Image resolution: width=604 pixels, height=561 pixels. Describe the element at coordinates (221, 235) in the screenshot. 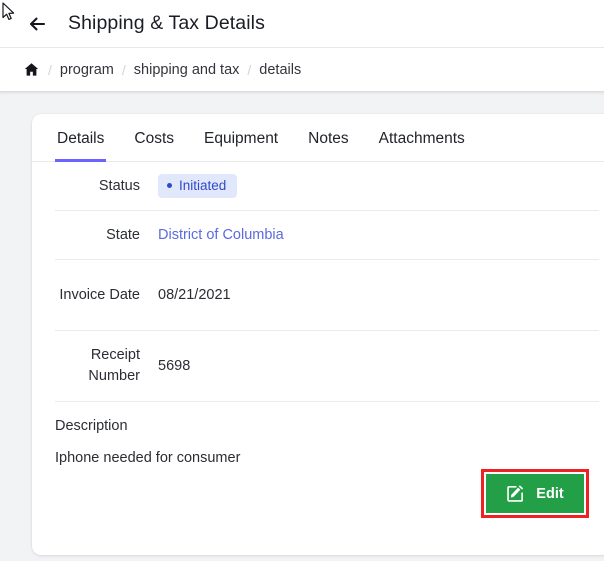

I see `row-value-state: District of Columbia` at that location.